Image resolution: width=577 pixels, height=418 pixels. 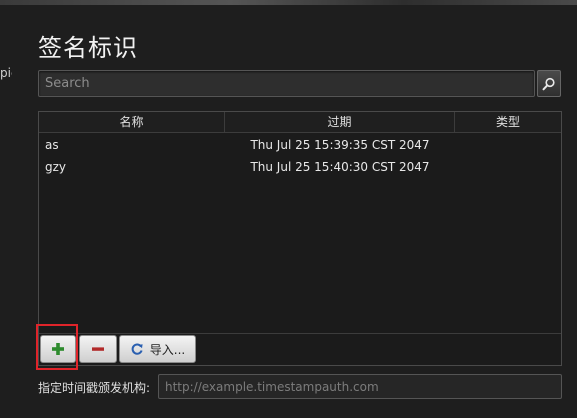 I want to click on timestamp-authority-box, so click(x=360, y=386).